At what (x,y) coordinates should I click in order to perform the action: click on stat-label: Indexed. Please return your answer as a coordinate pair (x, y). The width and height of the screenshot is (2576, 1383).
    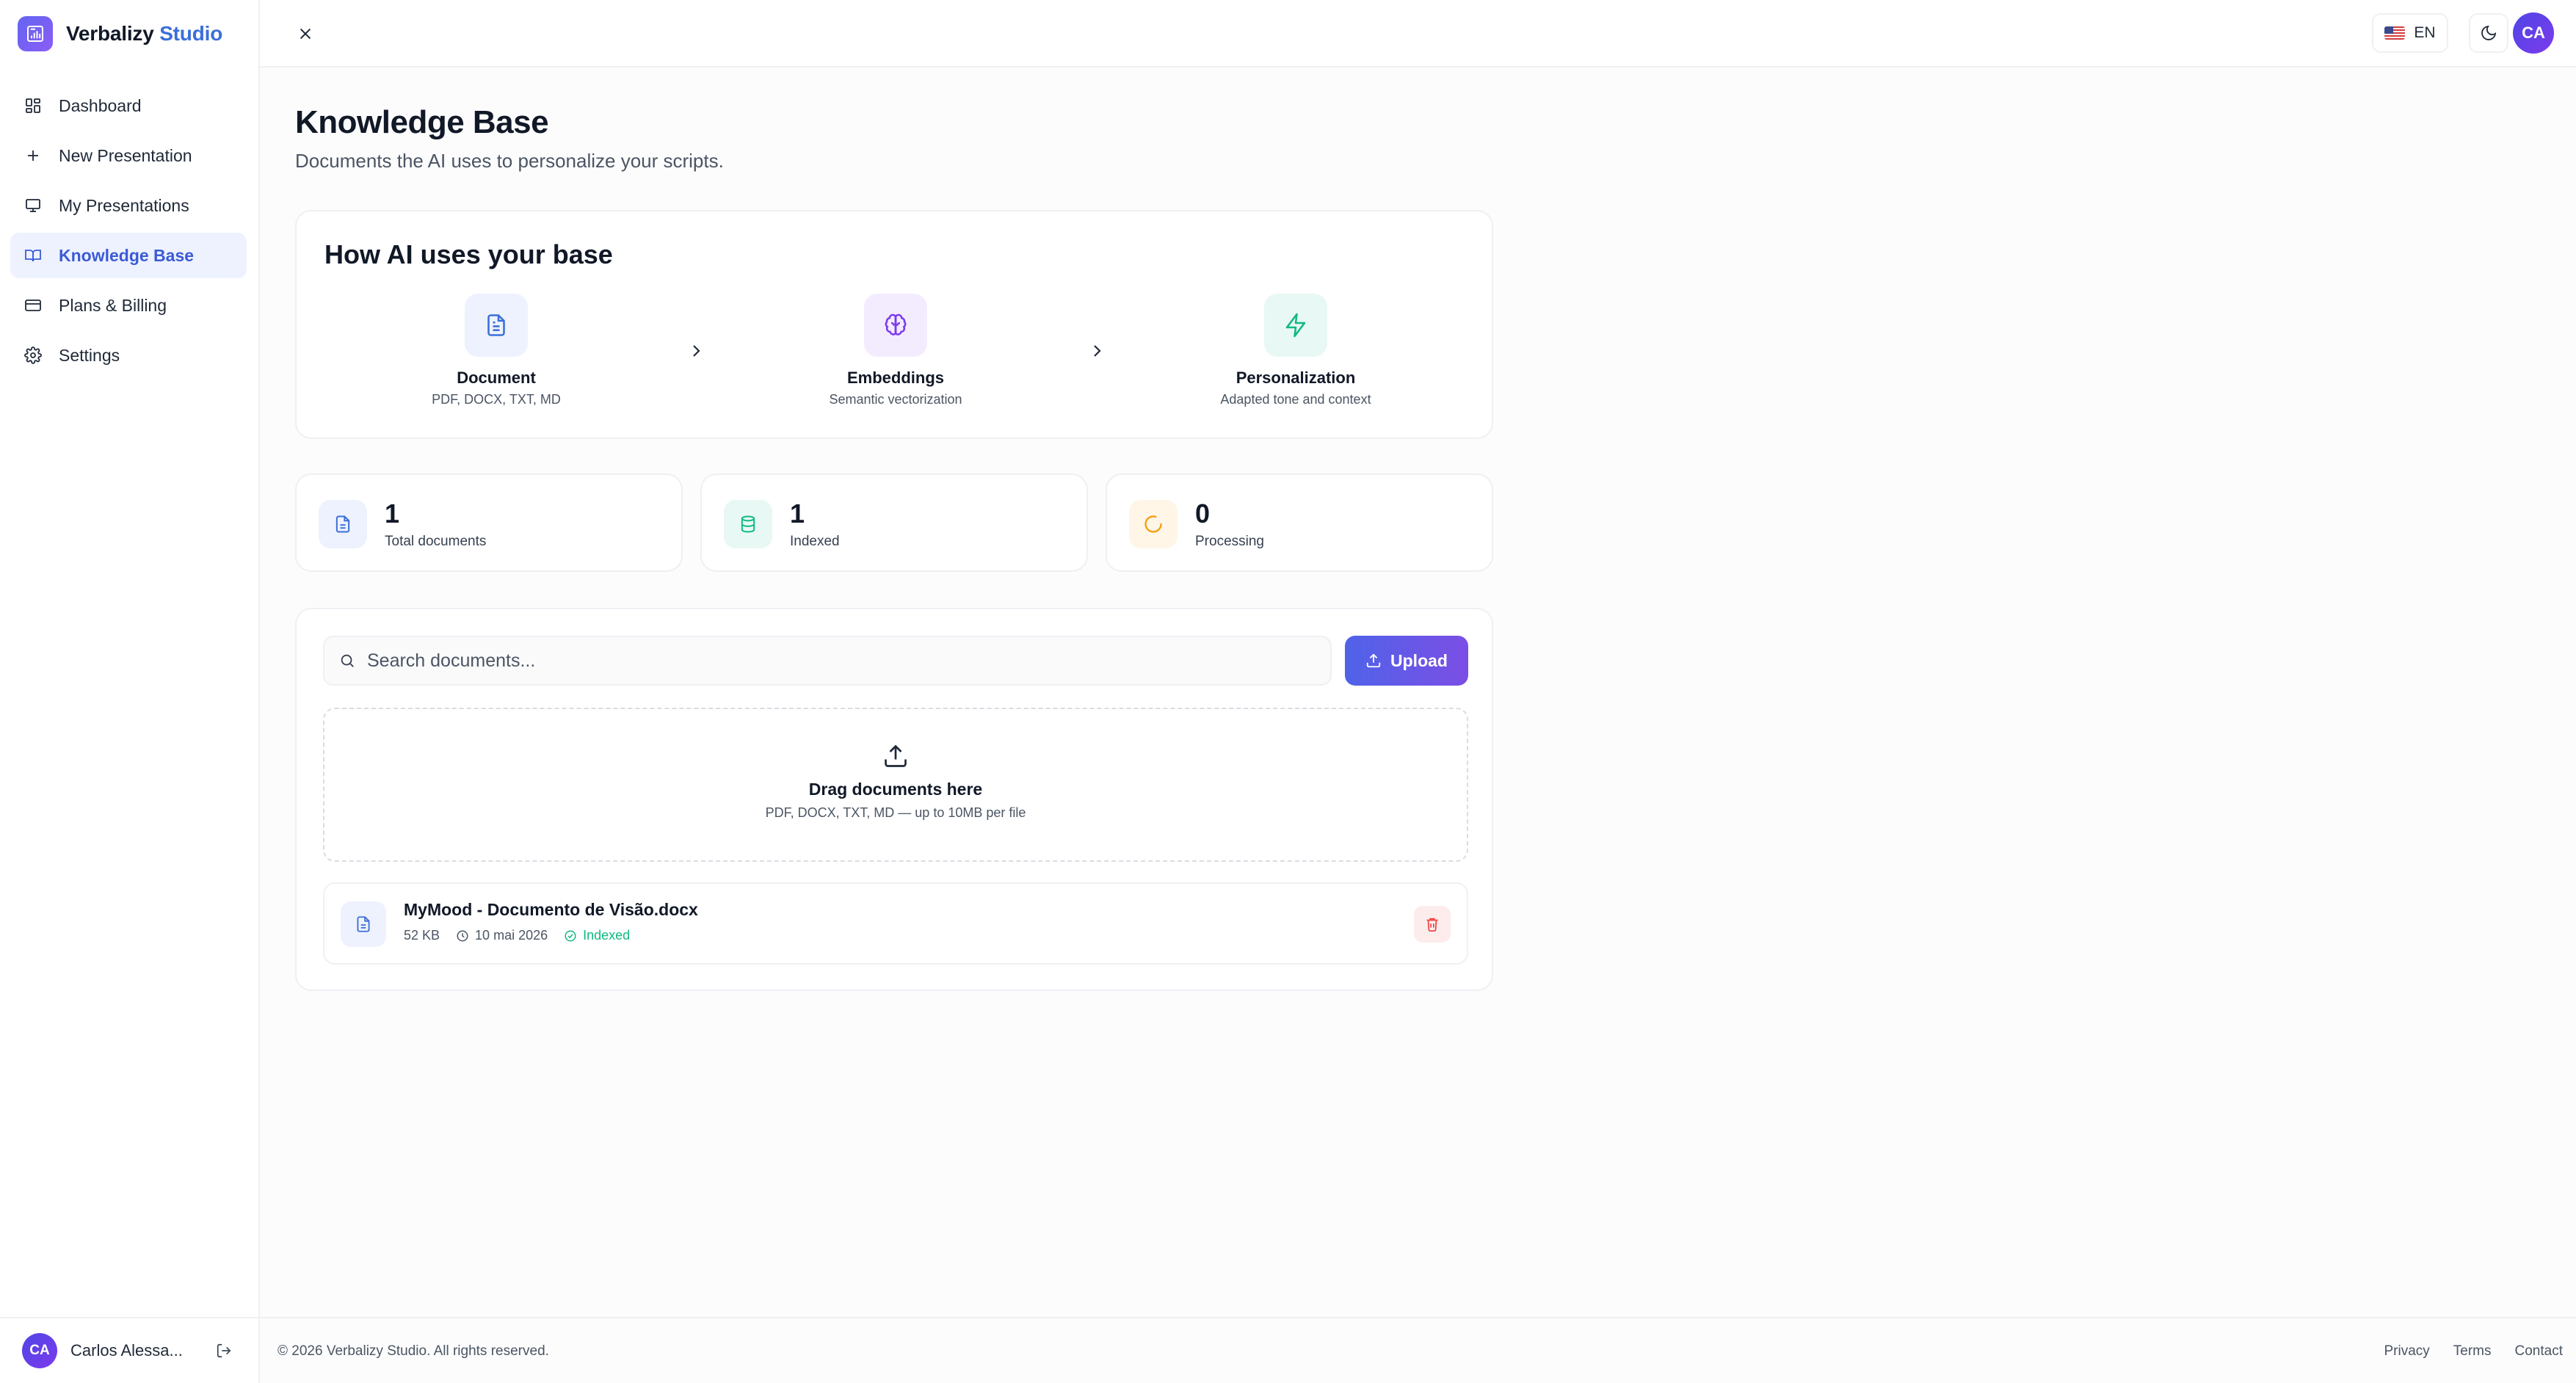
    Looking at the image, I should click on (815, 541).